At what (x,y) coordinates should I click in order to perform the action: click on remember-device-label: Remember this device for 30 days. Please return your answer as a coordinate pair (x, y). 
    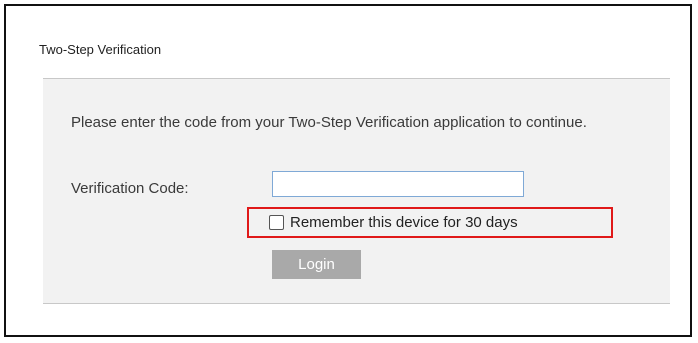
    Looking at the image, I should click on (404, 222).